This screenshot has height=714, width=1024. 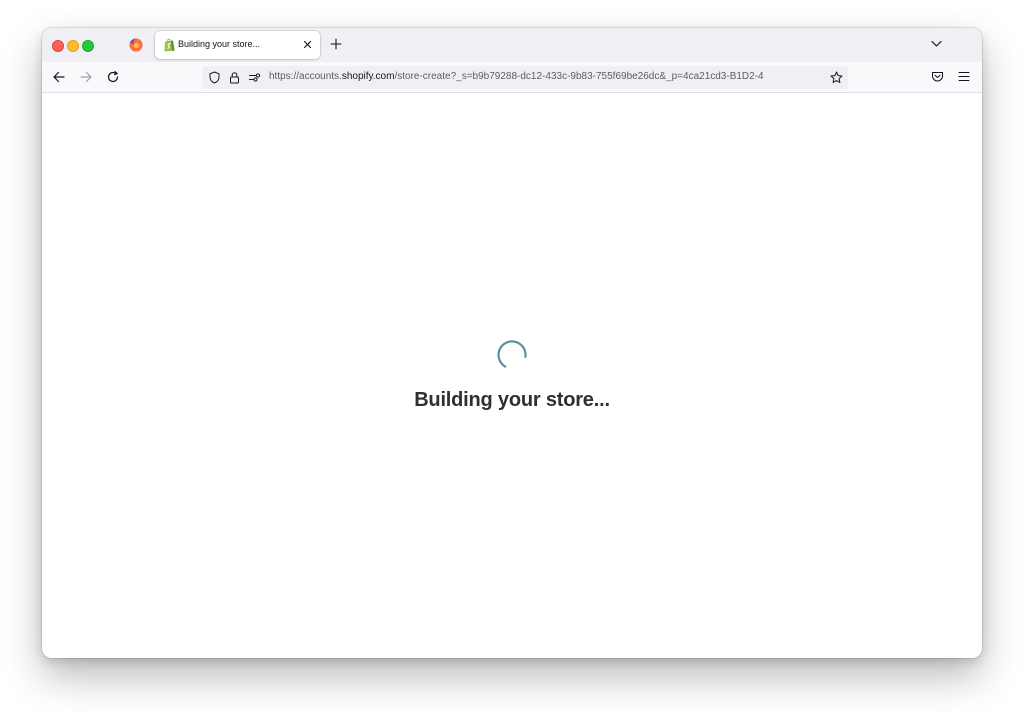 What do you see at coordinates (214, 77) in the screenshot?
I see `shield-icon` at bounding box center [214, 77].